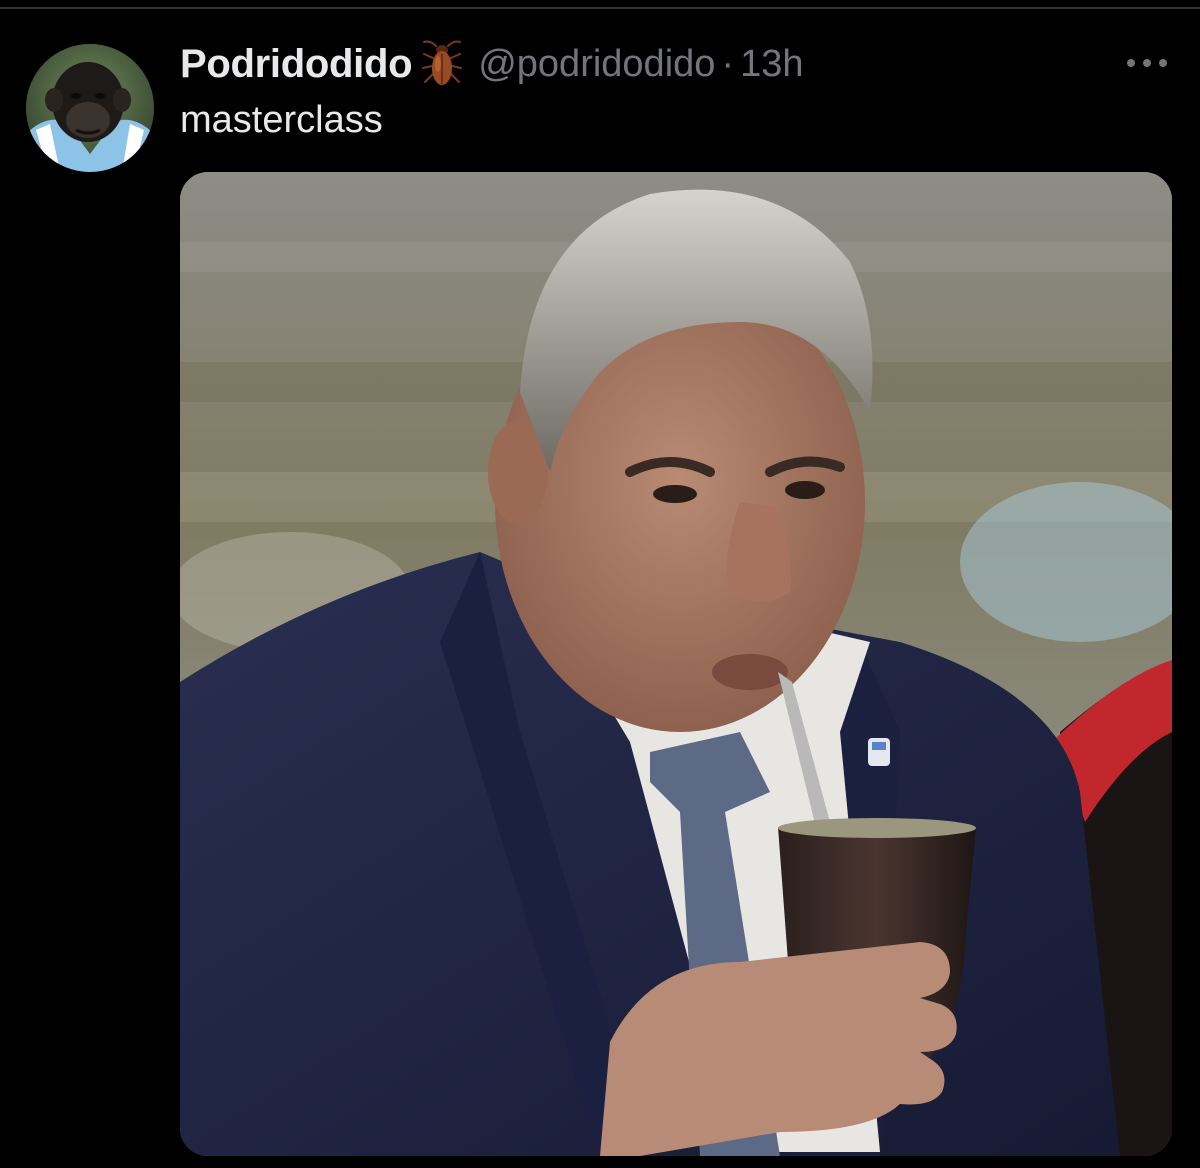 This screenshot has height=1168, width=1200. I want to click on more-options-button, so click(1147, 63).